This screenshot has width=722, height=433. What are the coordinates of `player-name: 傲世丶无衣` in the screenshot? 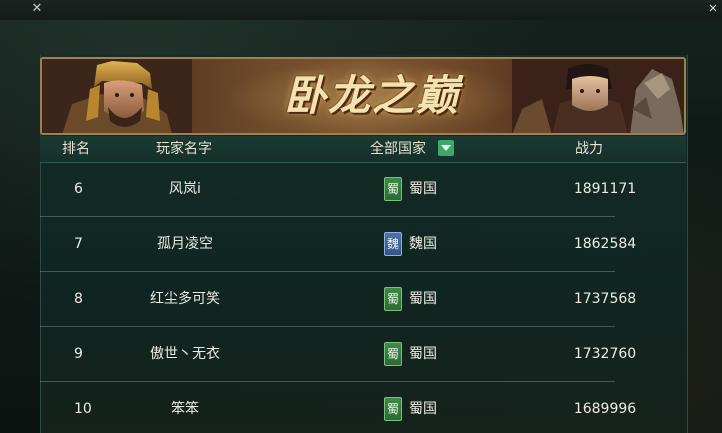 It's located at (185, 354).